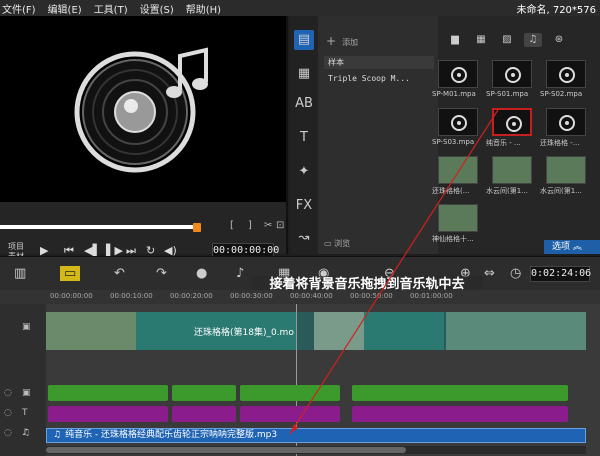 This screenshot has height=456, width=600. What do you see at coordinates (100, 227) in the screenshot?
I see `preview-scrubber` at bounding box center [100, 227].